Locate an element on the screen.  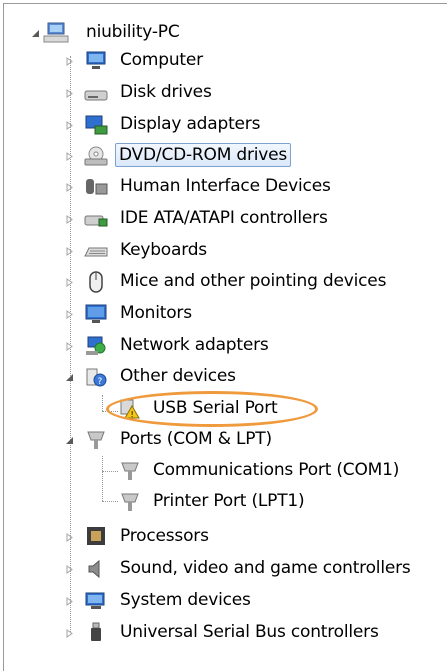
mouse-icon is located at coordinates (96, 282).